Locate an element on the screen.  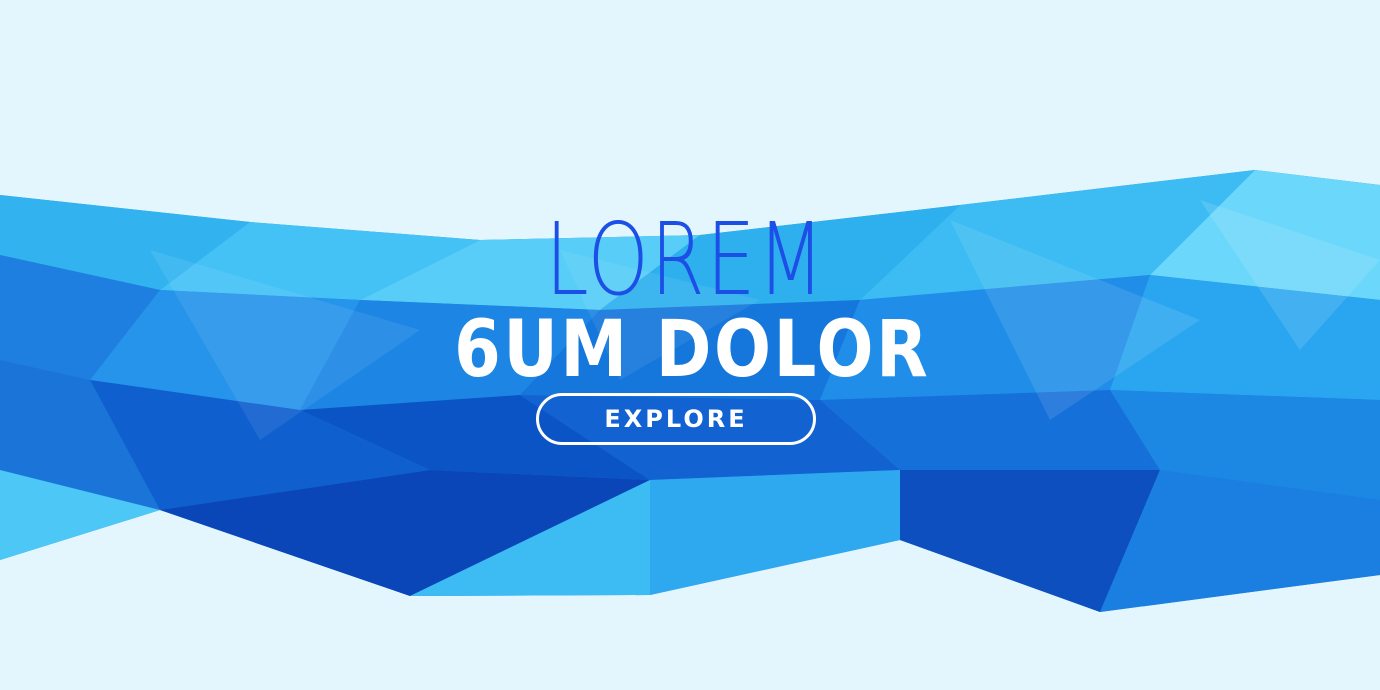
headline-lorem: LOREM is located at coordinates (685, 259).